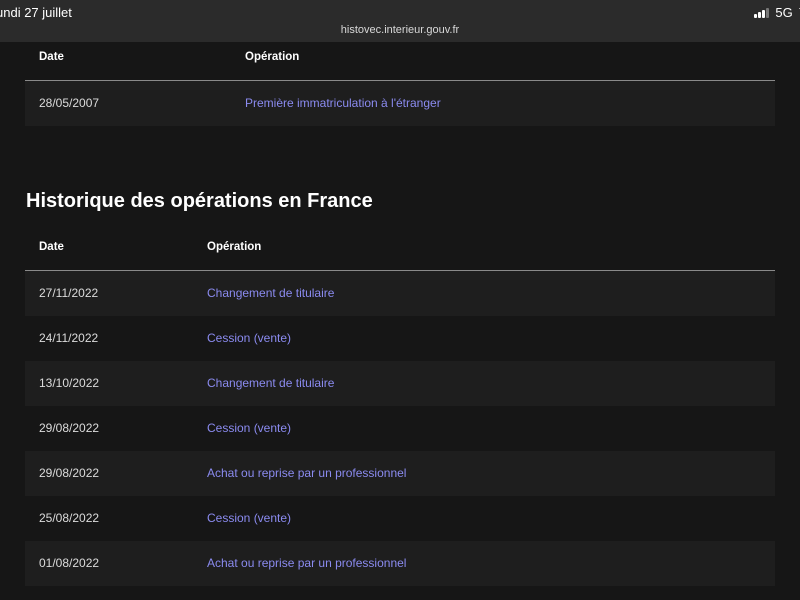 This screenshot has width=800, height=600. What do you see at coordinates (343, 103) in the screenshot?
I see `row-operation-link: Première immatriculation à l'étranger` at bounding box center [343, 103].